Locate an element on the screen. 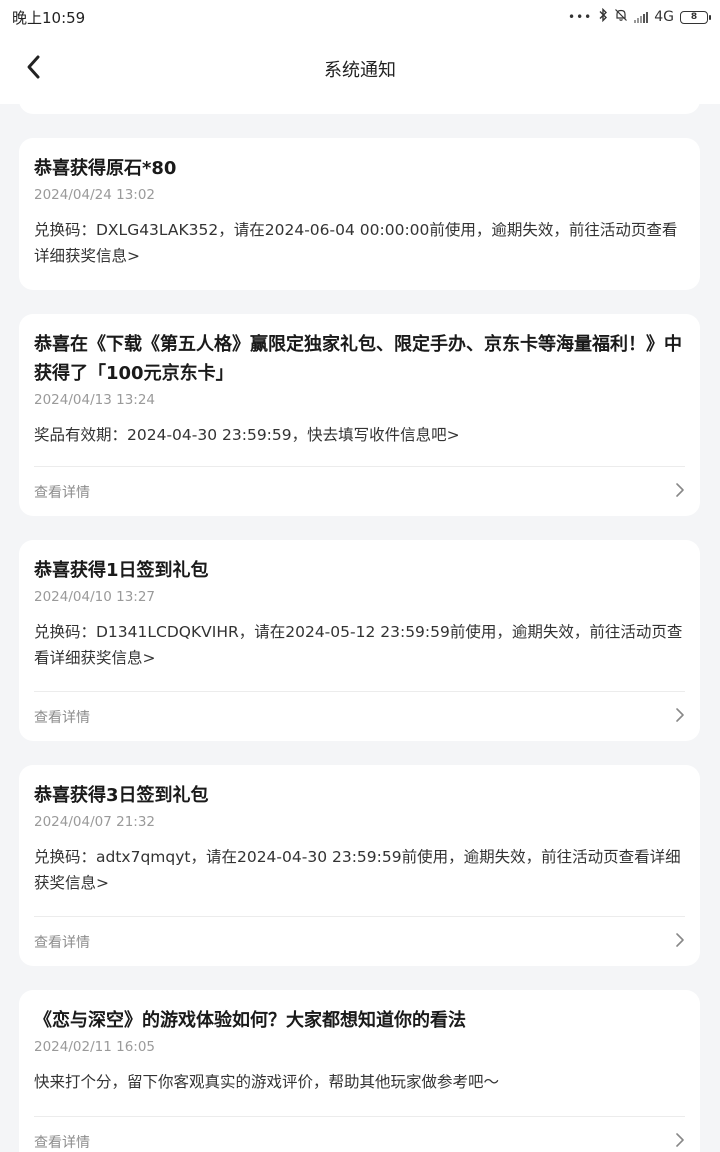  chevron-left-icon is located at coordinates (33, 69).